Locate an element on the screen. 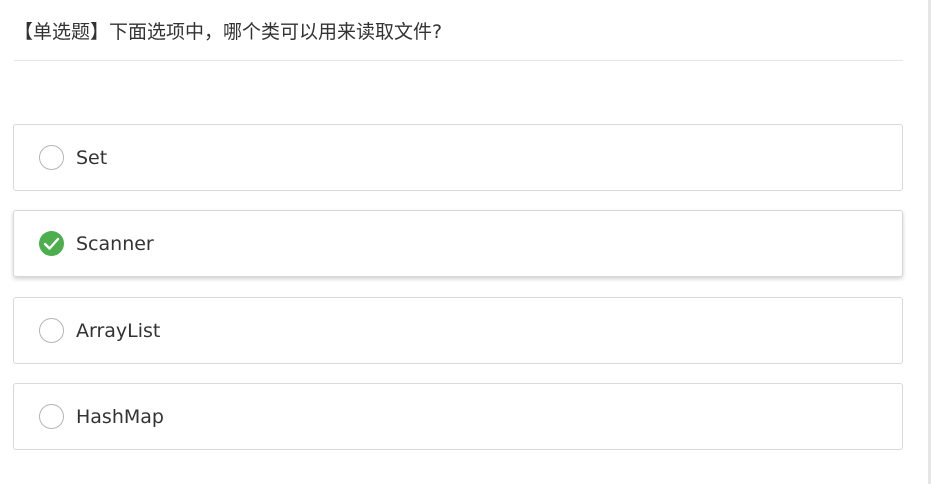  check-circle-icon is located at coordinates (51, 243).